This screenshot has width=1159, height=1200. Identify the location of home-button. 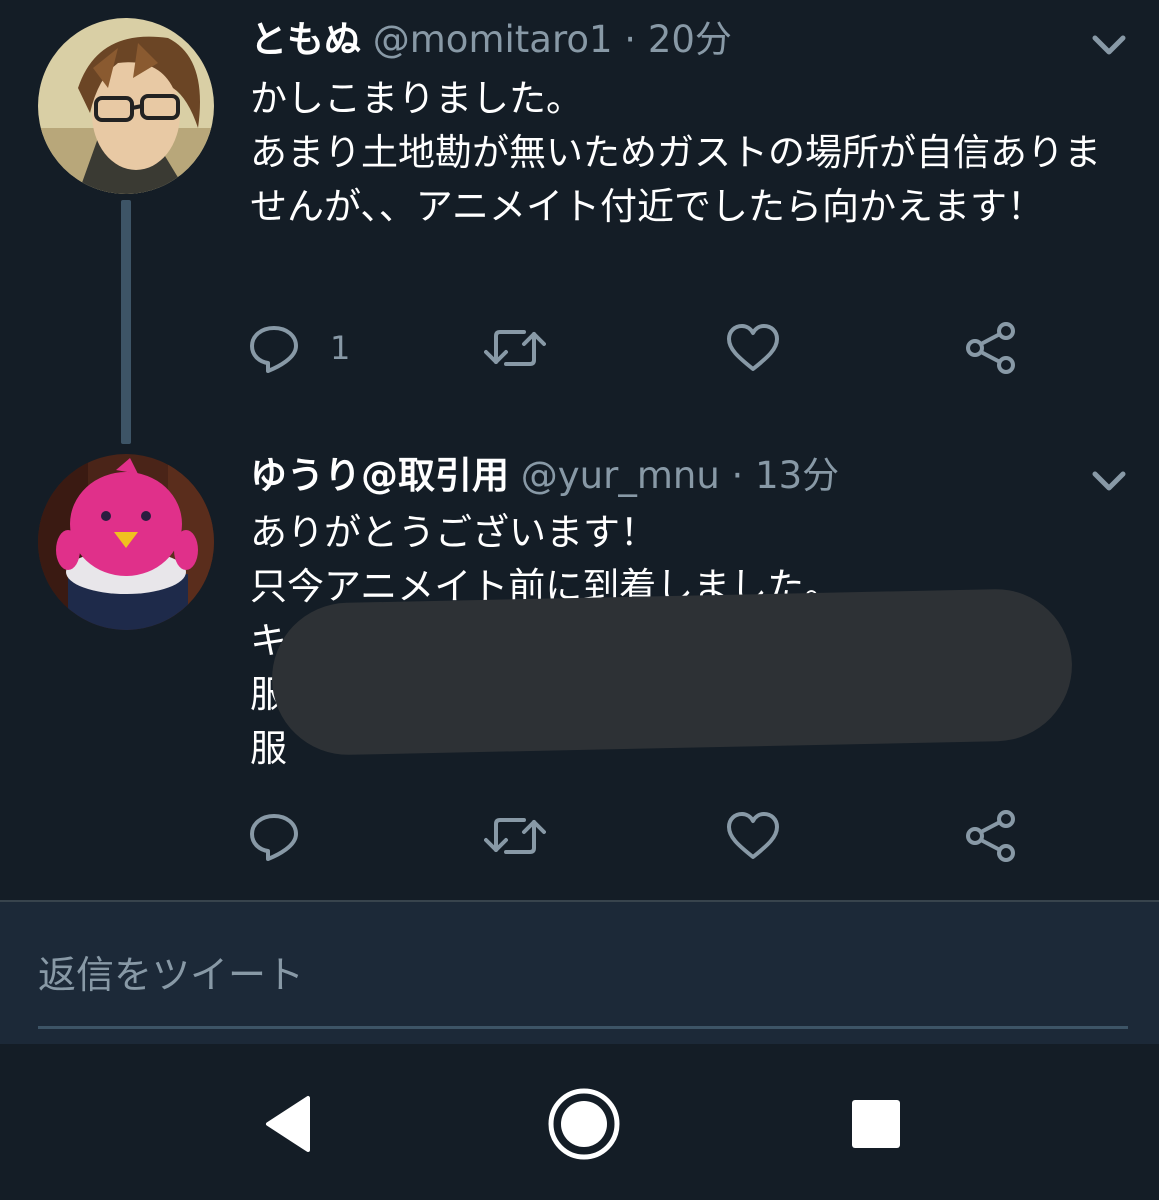
(584, 1124).